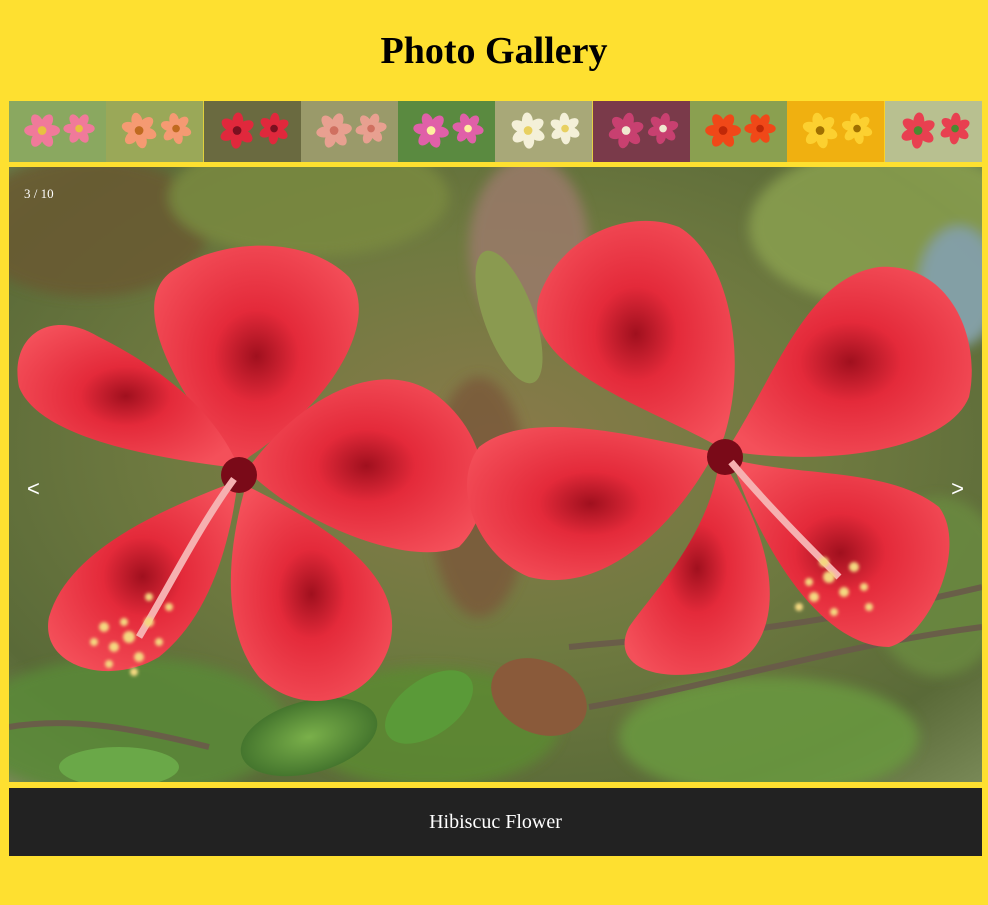 This screenshot has height=905, width=988. I want to click on thumbnail-white-plumeria-thumb, so click(544, 131).